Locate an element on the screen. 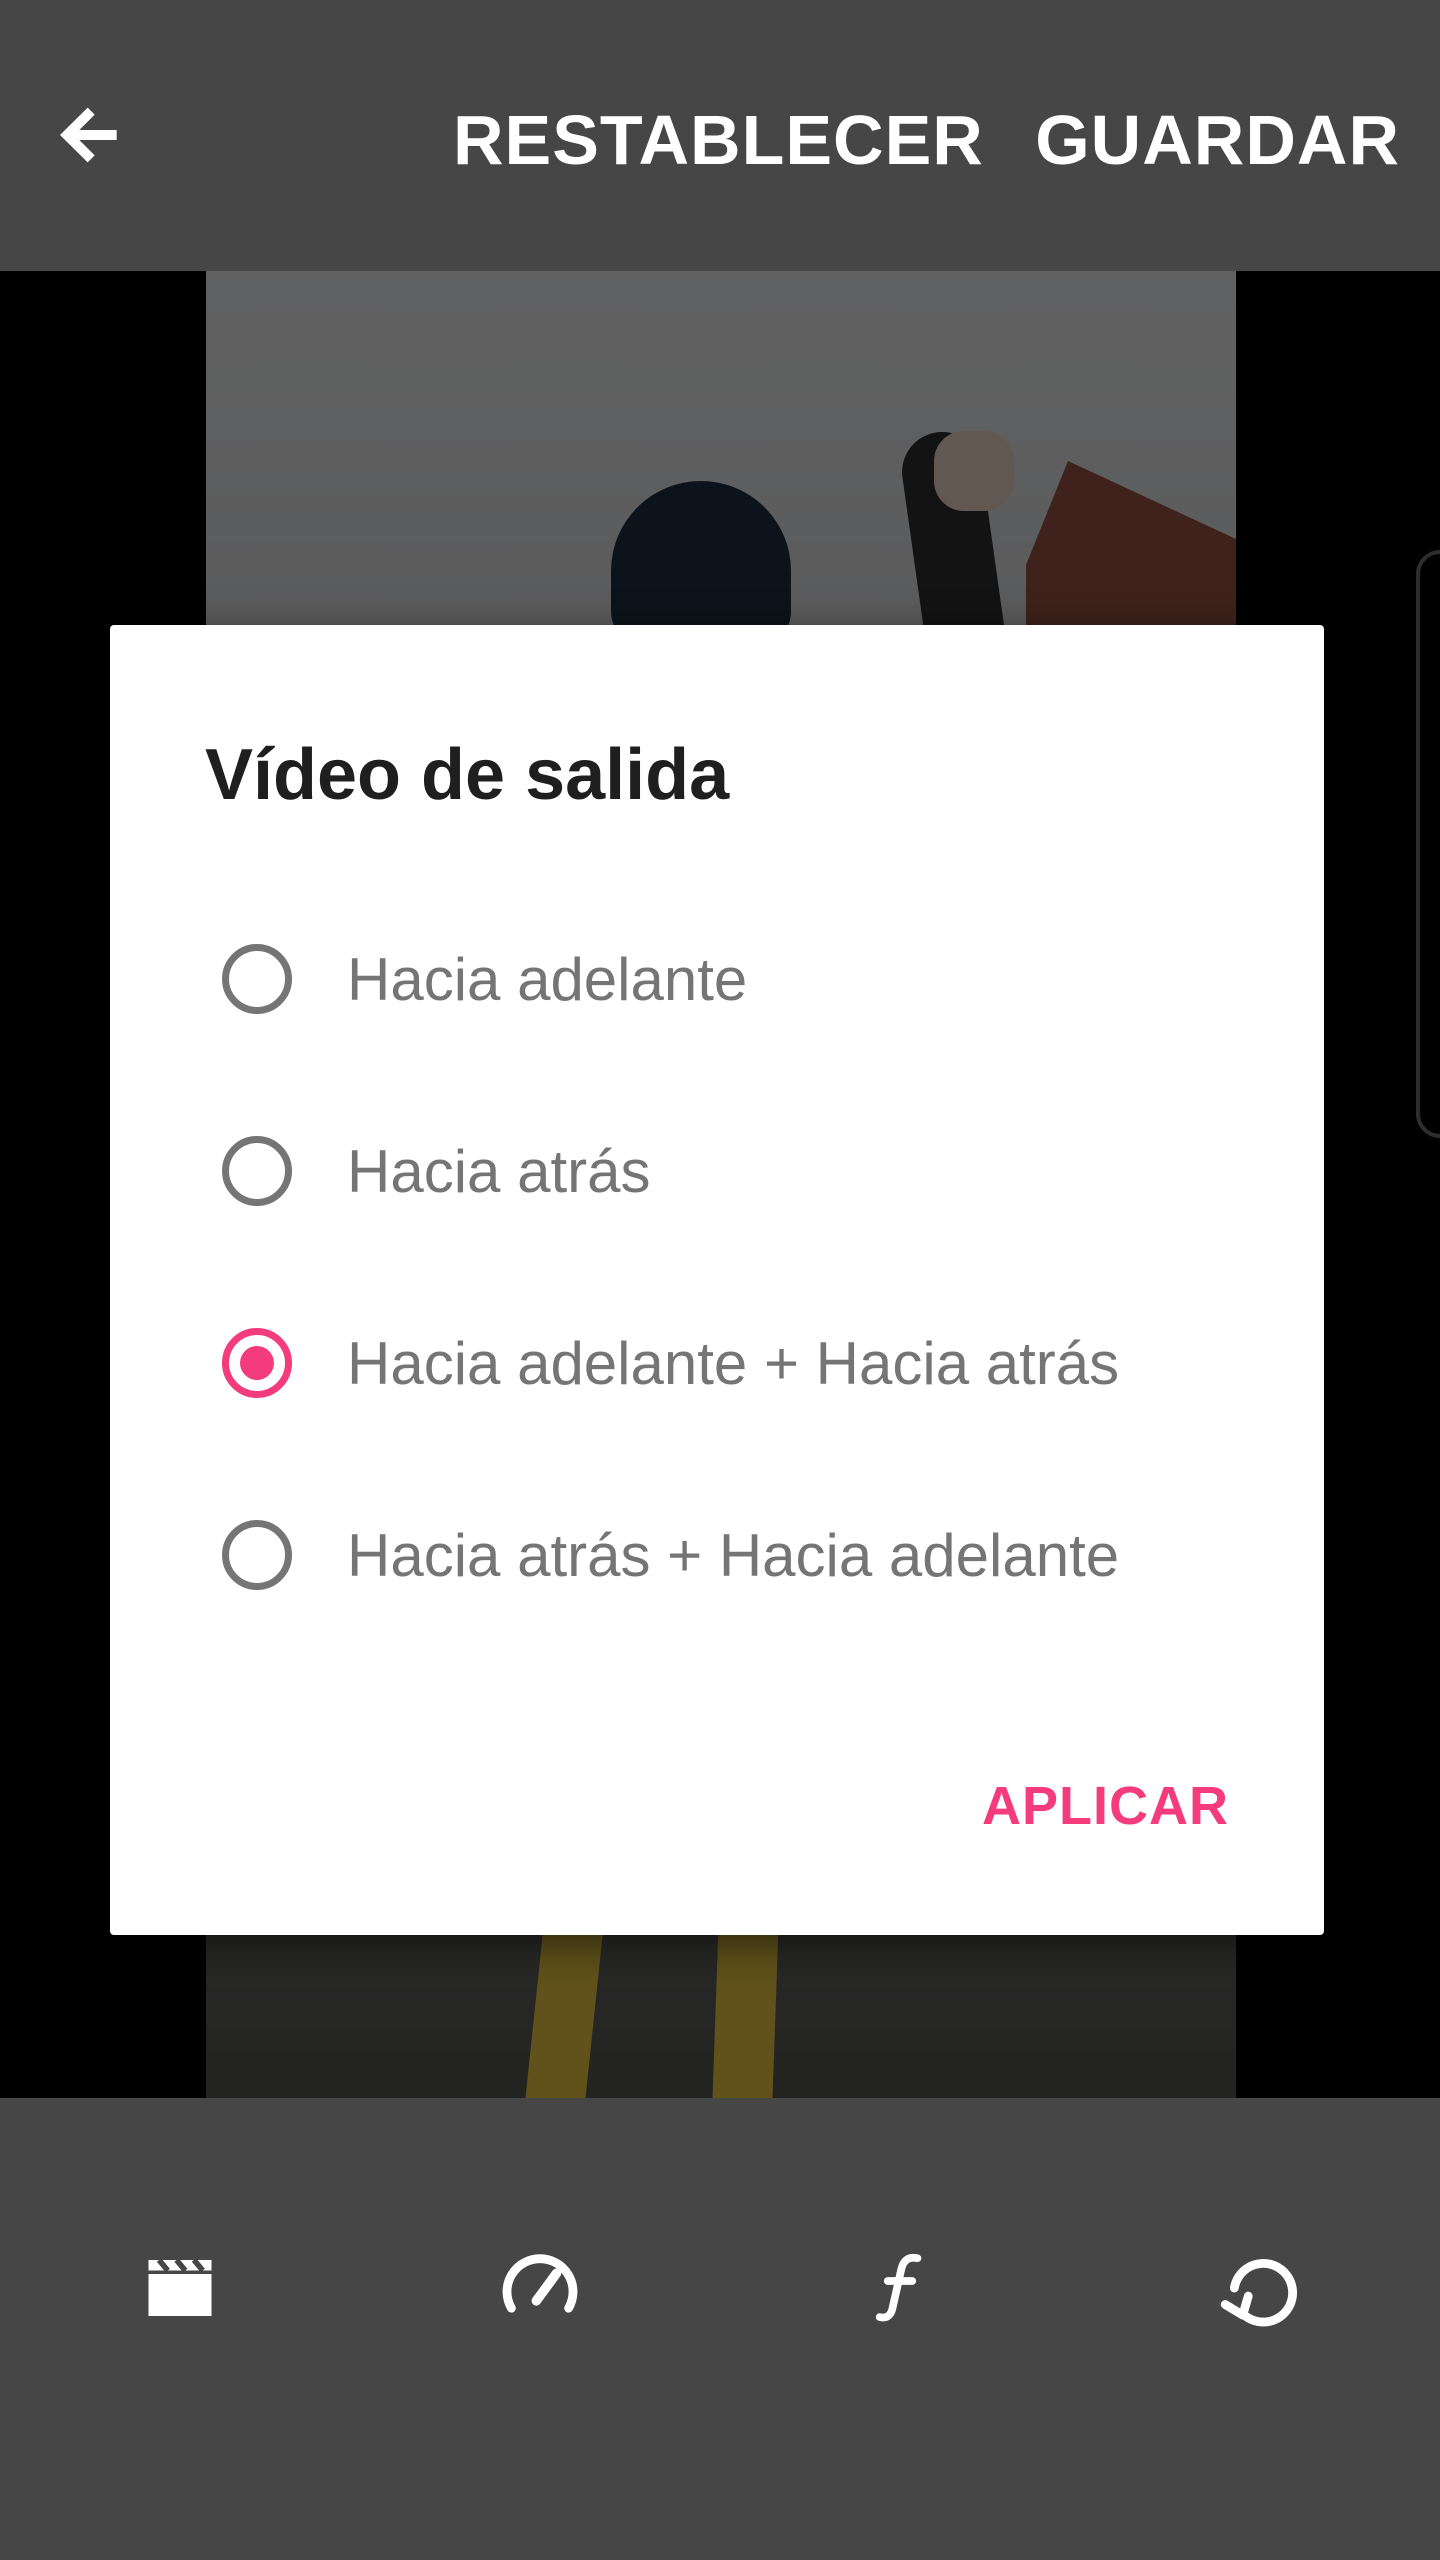  loop-tool-button is located at coordinates (1260, 2288).